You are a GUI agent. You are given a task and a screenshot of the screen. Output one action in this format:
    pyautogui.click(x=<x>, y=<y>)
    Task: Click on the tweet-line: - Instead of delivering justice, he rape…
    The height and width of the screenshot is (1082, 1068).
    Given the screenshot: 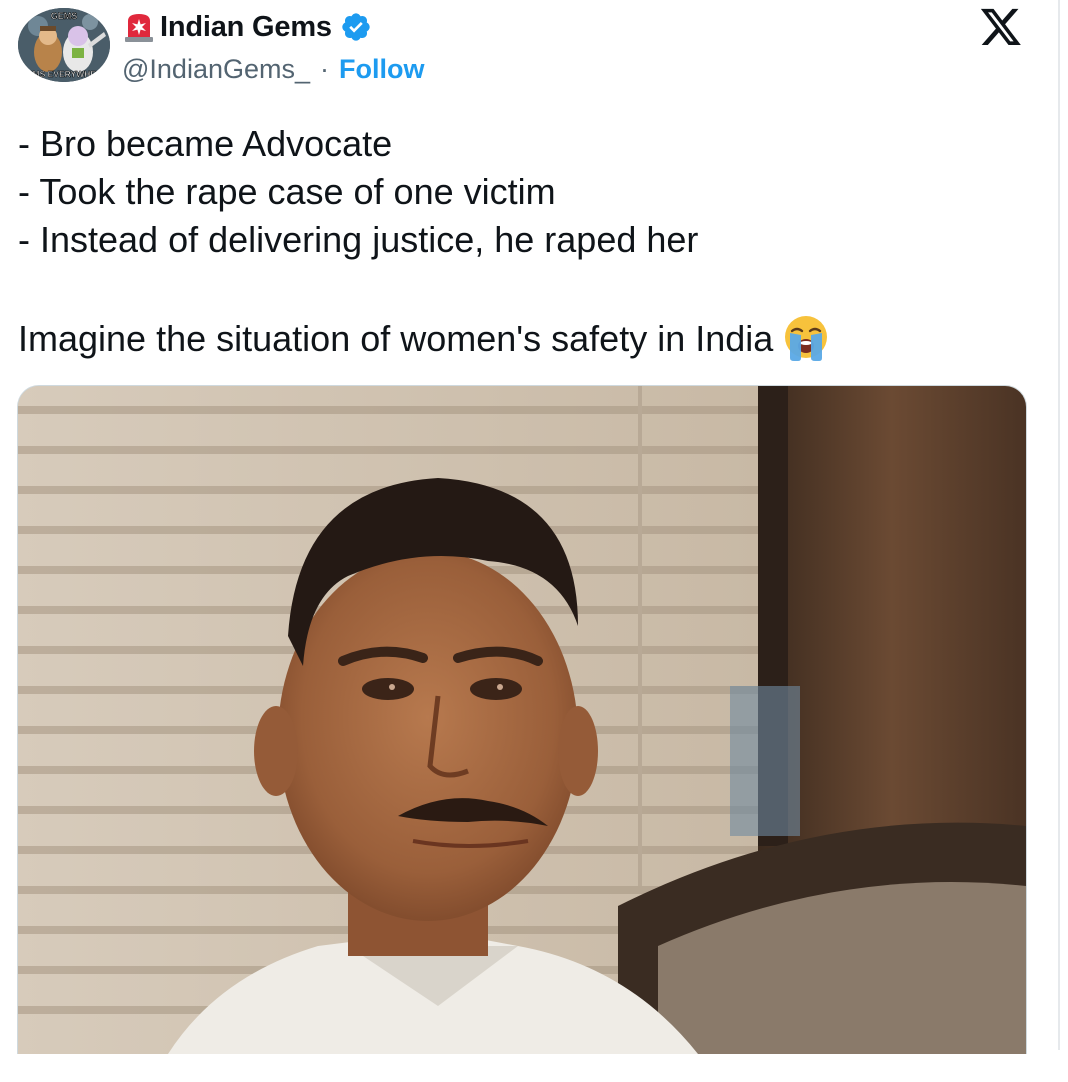 What is the action you would take?
    pyautogui.click(x=358, y=239)
    